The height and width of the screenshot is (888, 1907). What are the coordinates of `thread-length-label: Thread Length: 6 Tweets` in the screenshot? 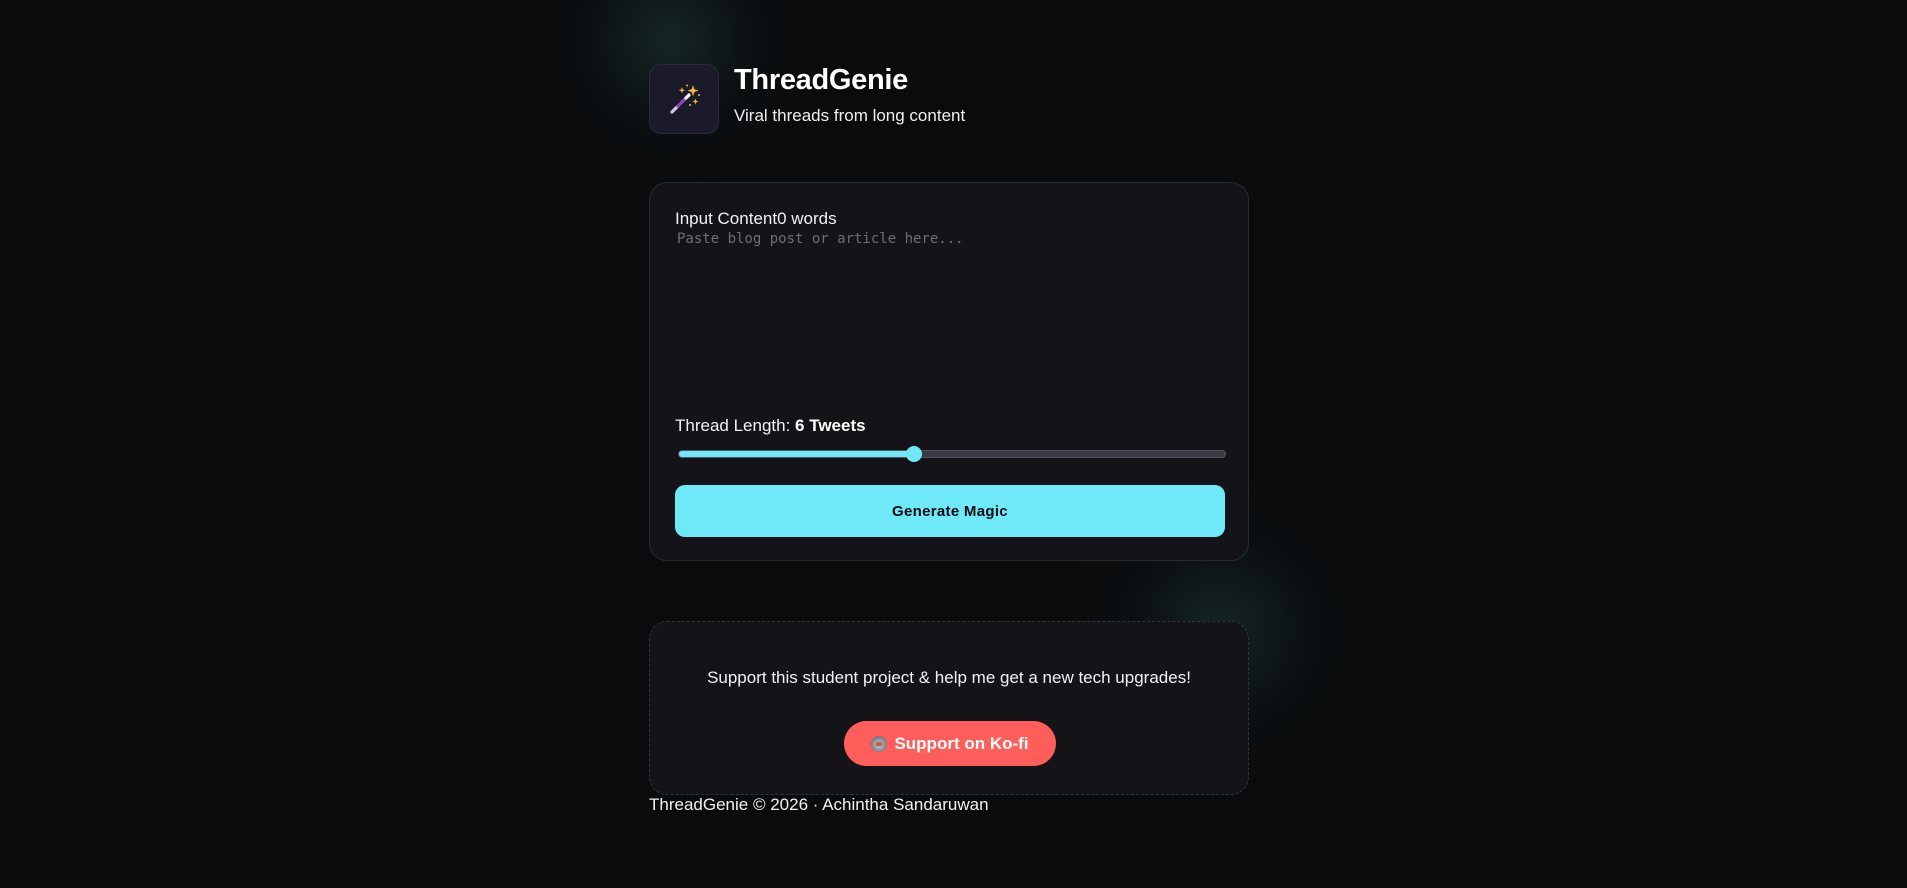 It's located at (770, 426).